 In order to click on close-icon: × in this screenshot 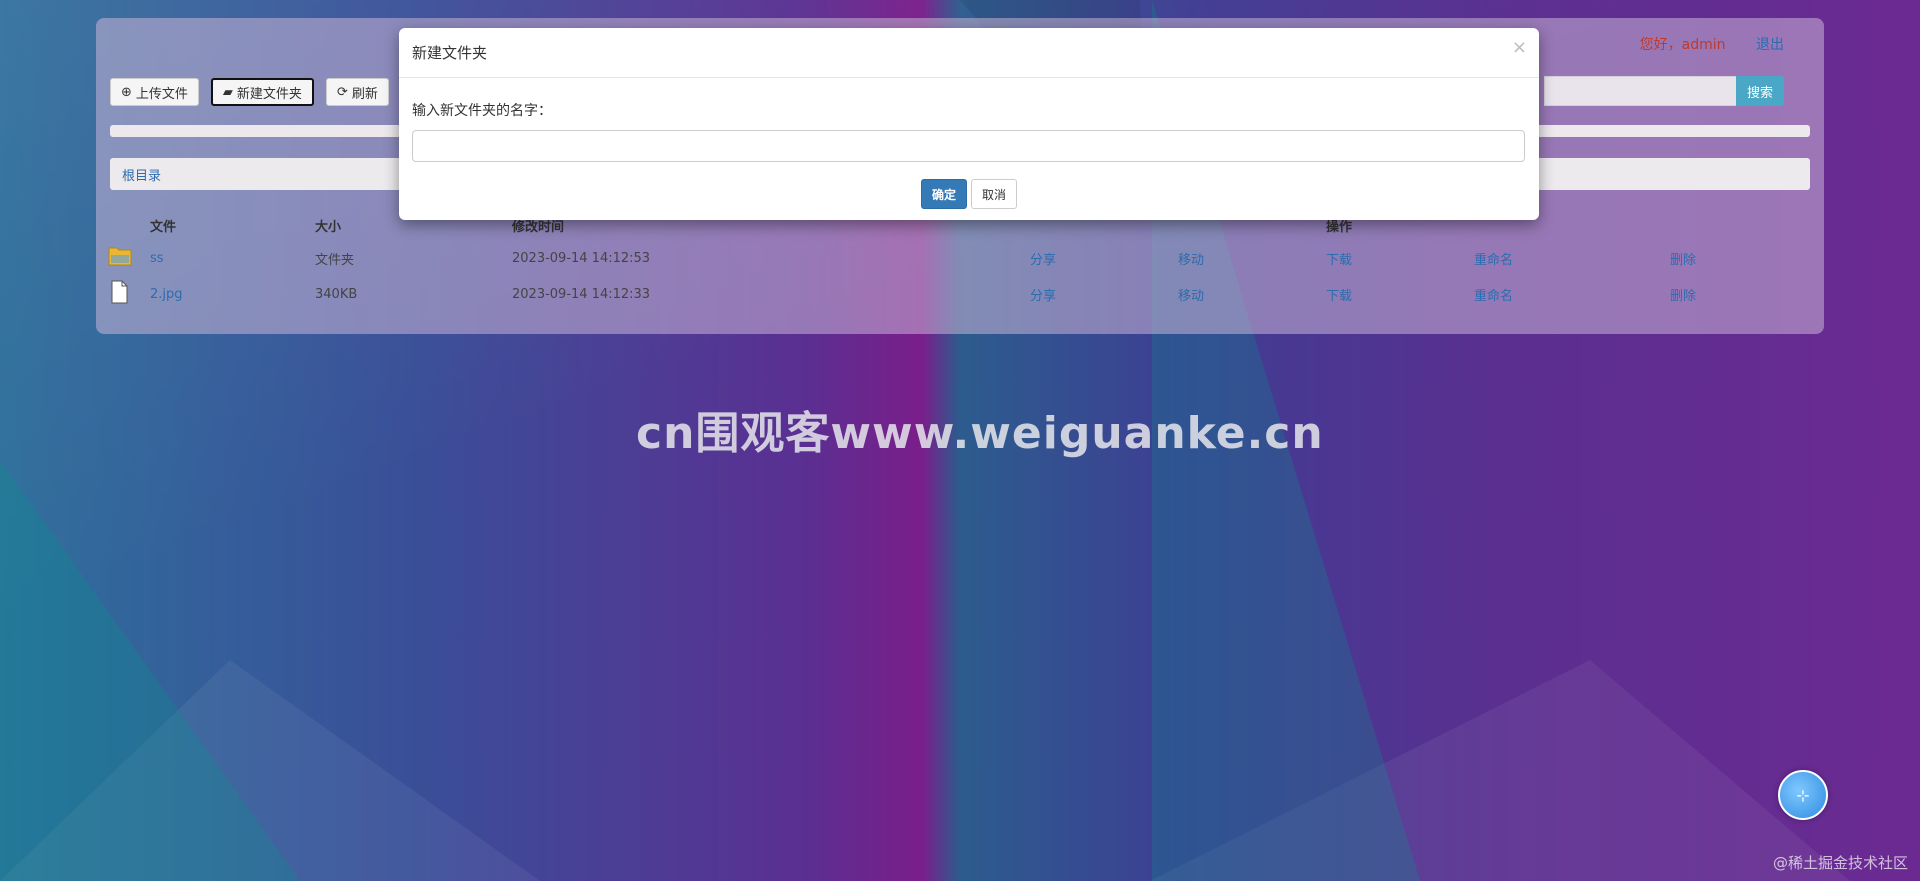, I will do `click(1519, 47)`.